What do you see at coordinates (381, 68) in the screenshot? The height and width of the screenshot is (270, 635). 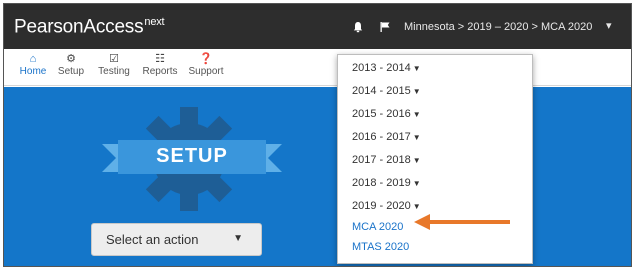 I see `year-label: 2013 - 2014` at bounding box center [381, 68].